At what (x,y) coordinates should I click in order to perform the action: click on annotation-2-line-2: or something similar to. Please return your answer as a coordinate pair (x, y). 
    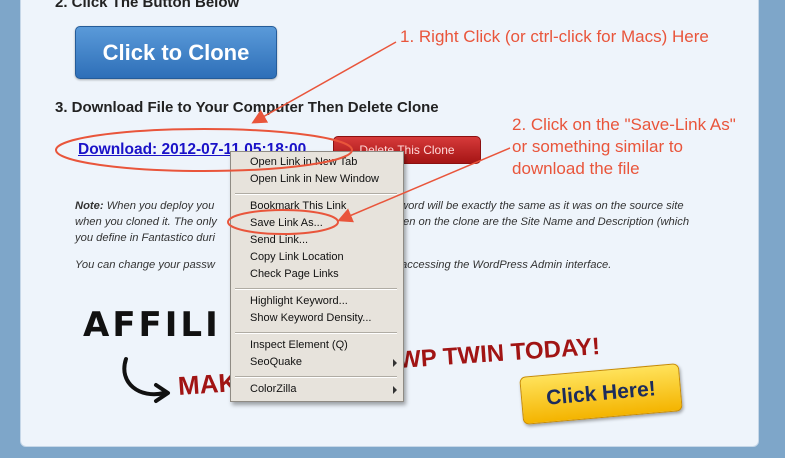
    Looking at the image, I should click on (598, 146).